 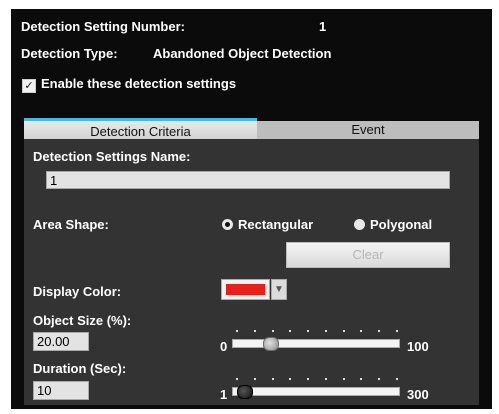 I want to click on triangle-down-icon: ▼, so click(x=279, y=289).